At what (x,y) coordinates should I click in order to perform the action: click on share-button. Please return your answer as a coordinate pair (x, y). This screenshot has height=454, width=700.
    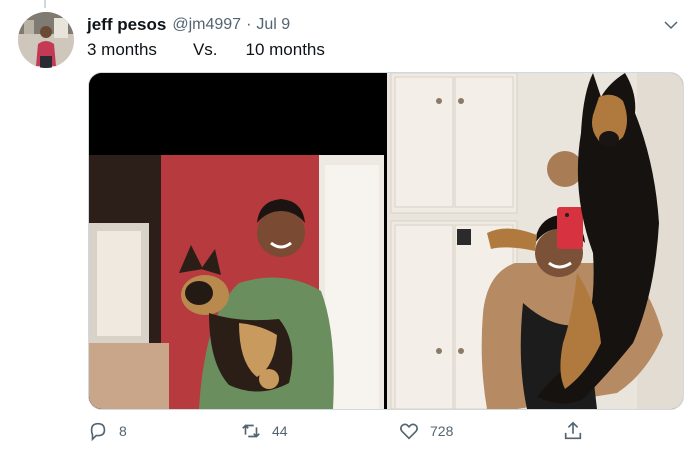
    Looking at the image, I should click on (573, 431).